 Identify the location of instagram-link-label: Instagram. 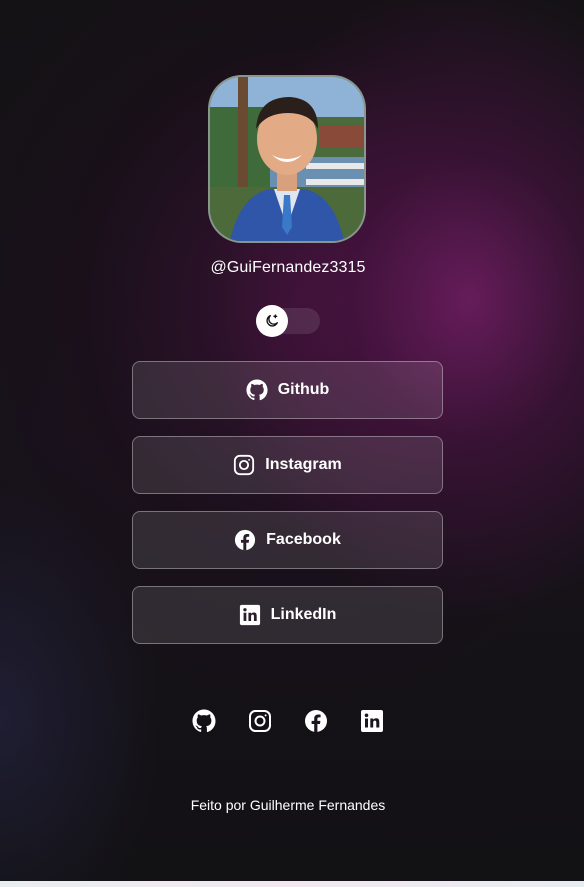
(303, 464).